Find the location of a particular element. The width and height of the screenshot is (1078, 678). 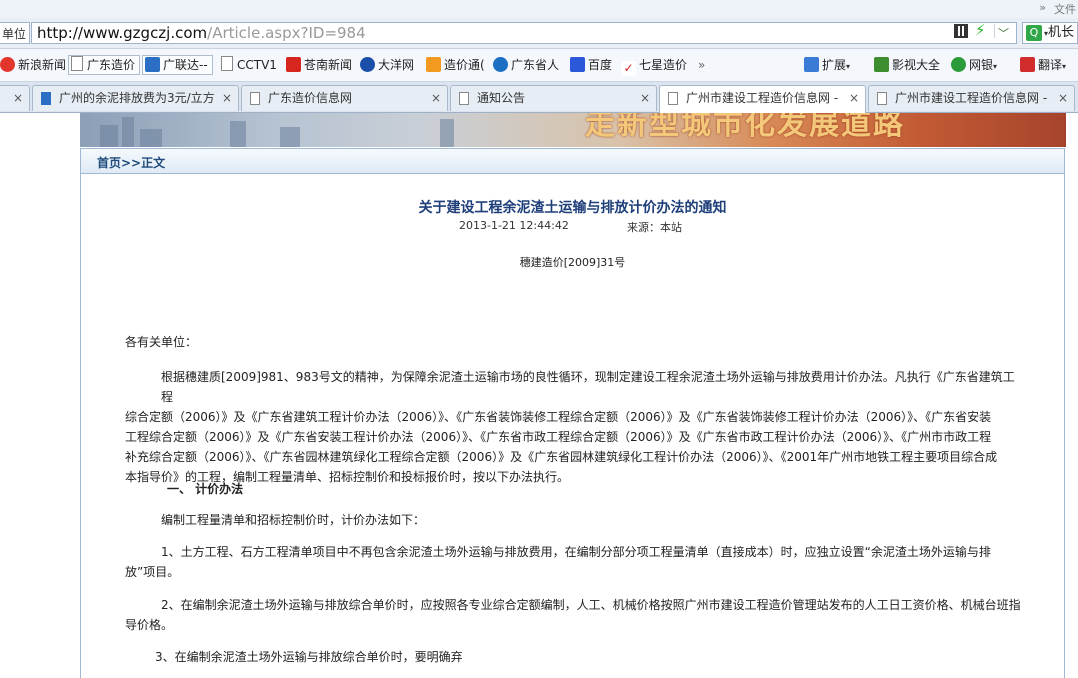

banner-slogan: 走新型城市化发展道路 is located at coordinates (745, 127).